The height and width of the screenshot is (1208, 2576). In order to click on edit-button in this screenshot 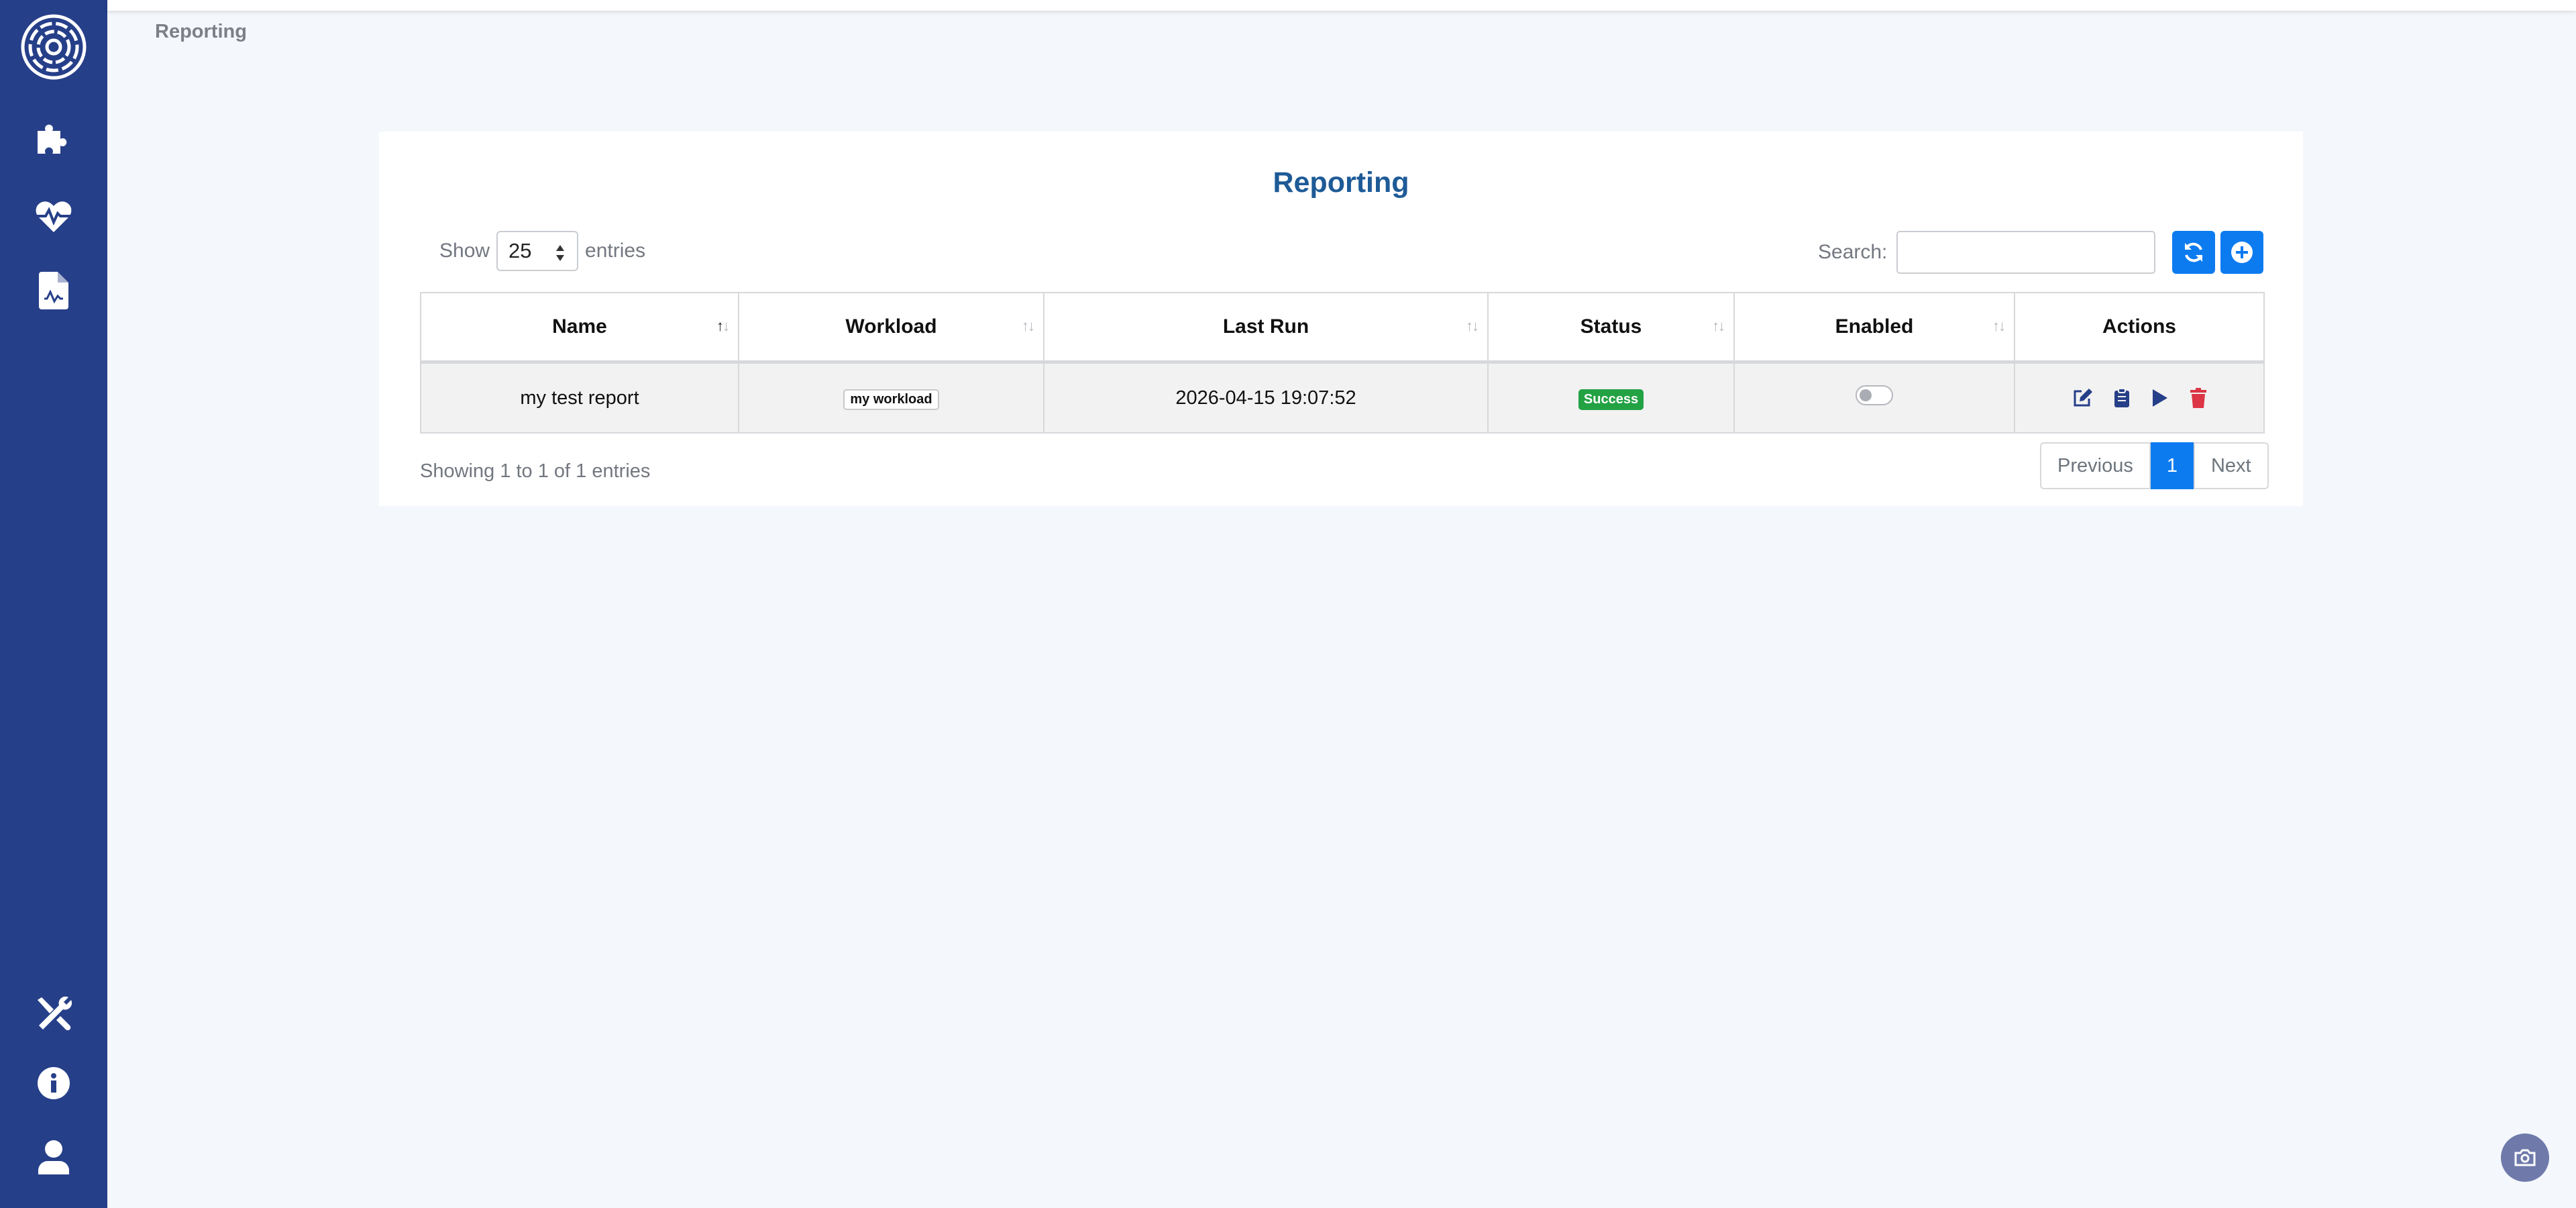, I will do `click(2082, 398)`.